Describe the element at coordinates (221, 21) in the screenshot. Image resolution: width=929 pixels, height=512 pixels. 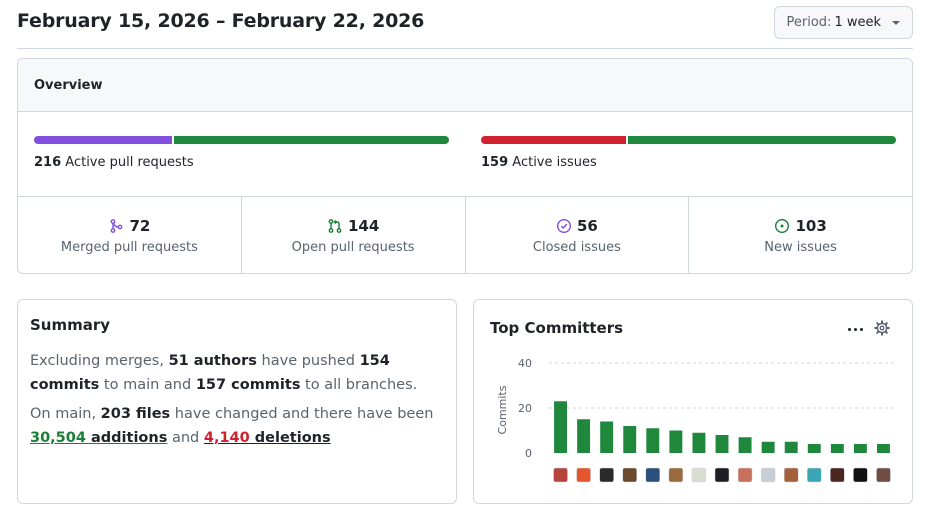
I see `date-range-title: February 15, 2026 – February 22, 2026` at that location.